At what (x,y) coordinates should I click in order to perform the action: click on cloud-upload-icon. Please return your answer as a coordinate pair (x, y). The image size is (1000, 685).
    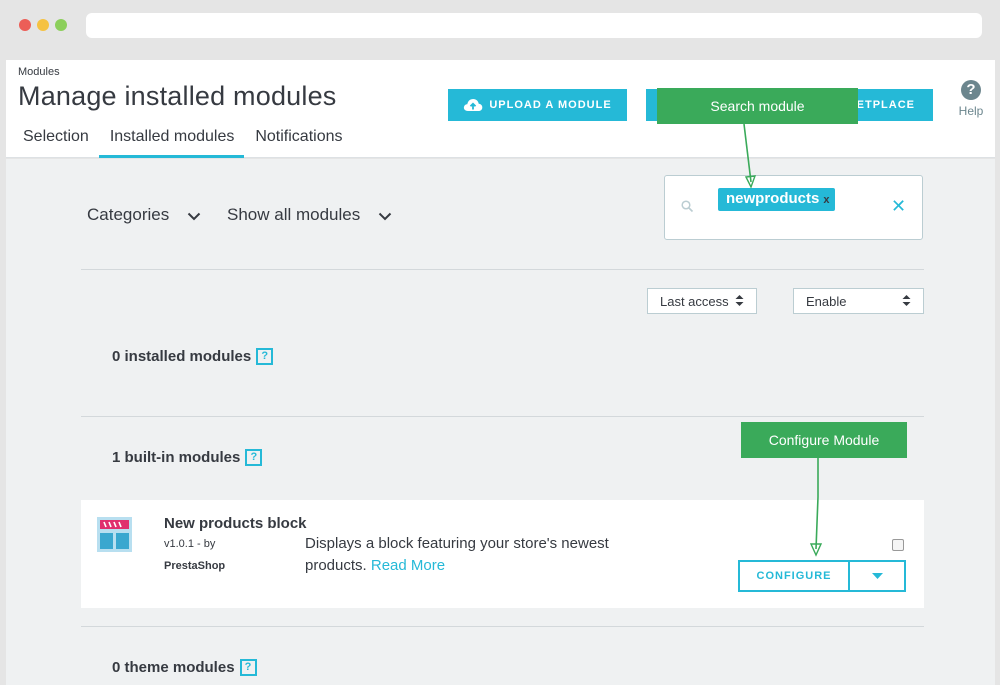
    Looking at the image, I should click on (473, 105).